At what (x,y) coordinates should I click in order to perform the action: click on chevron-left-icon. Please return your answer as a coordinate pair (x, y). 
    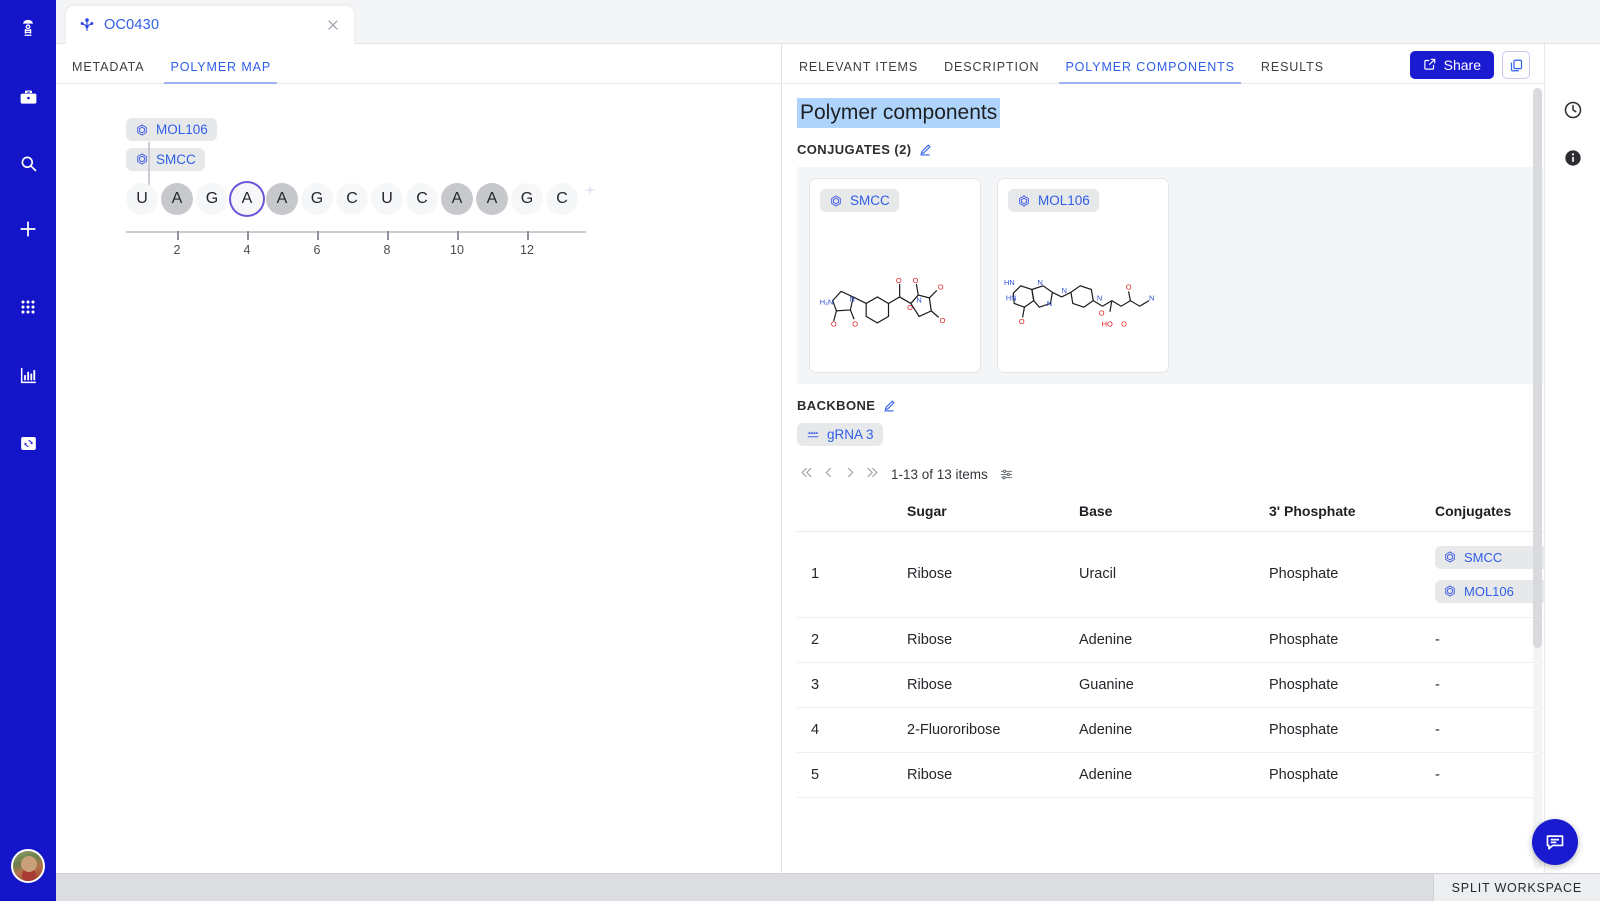
    Looking at the image, I should click on (828, 475).